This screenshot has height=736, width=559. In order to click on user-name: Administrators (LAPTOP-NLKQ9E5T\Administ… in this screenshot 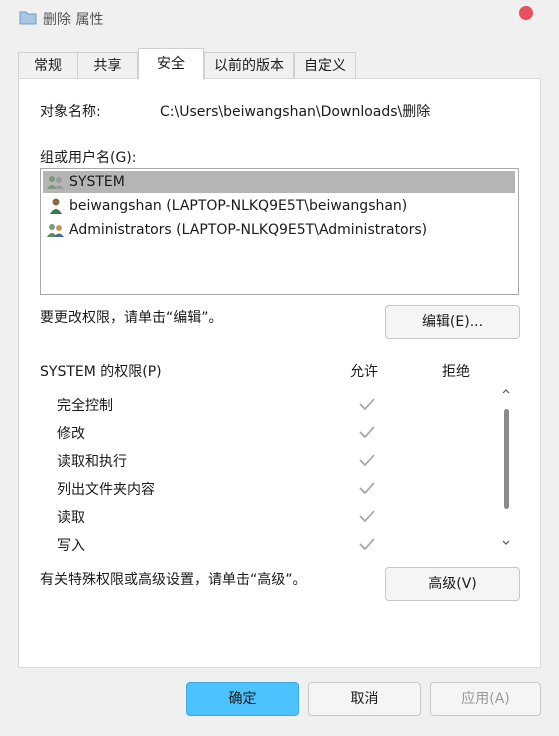, I will do `click(248, 230)`.